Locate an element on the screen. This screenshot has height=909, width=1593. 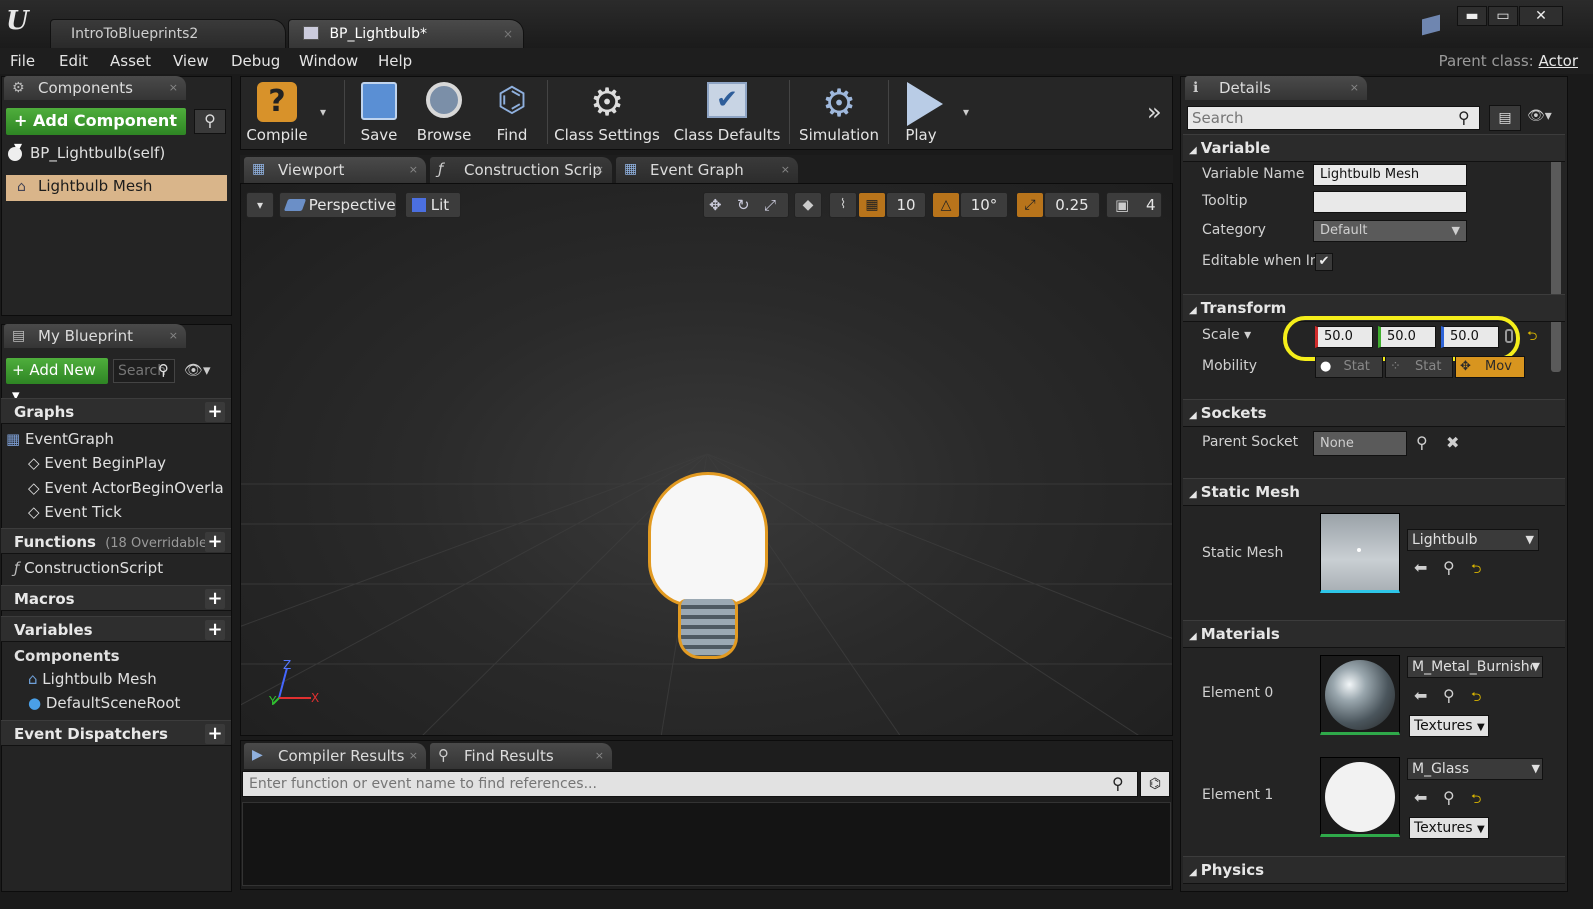
material-0-dropdown: M_Metal_Burnishe ▼ is located at coordinates (1475, 667).